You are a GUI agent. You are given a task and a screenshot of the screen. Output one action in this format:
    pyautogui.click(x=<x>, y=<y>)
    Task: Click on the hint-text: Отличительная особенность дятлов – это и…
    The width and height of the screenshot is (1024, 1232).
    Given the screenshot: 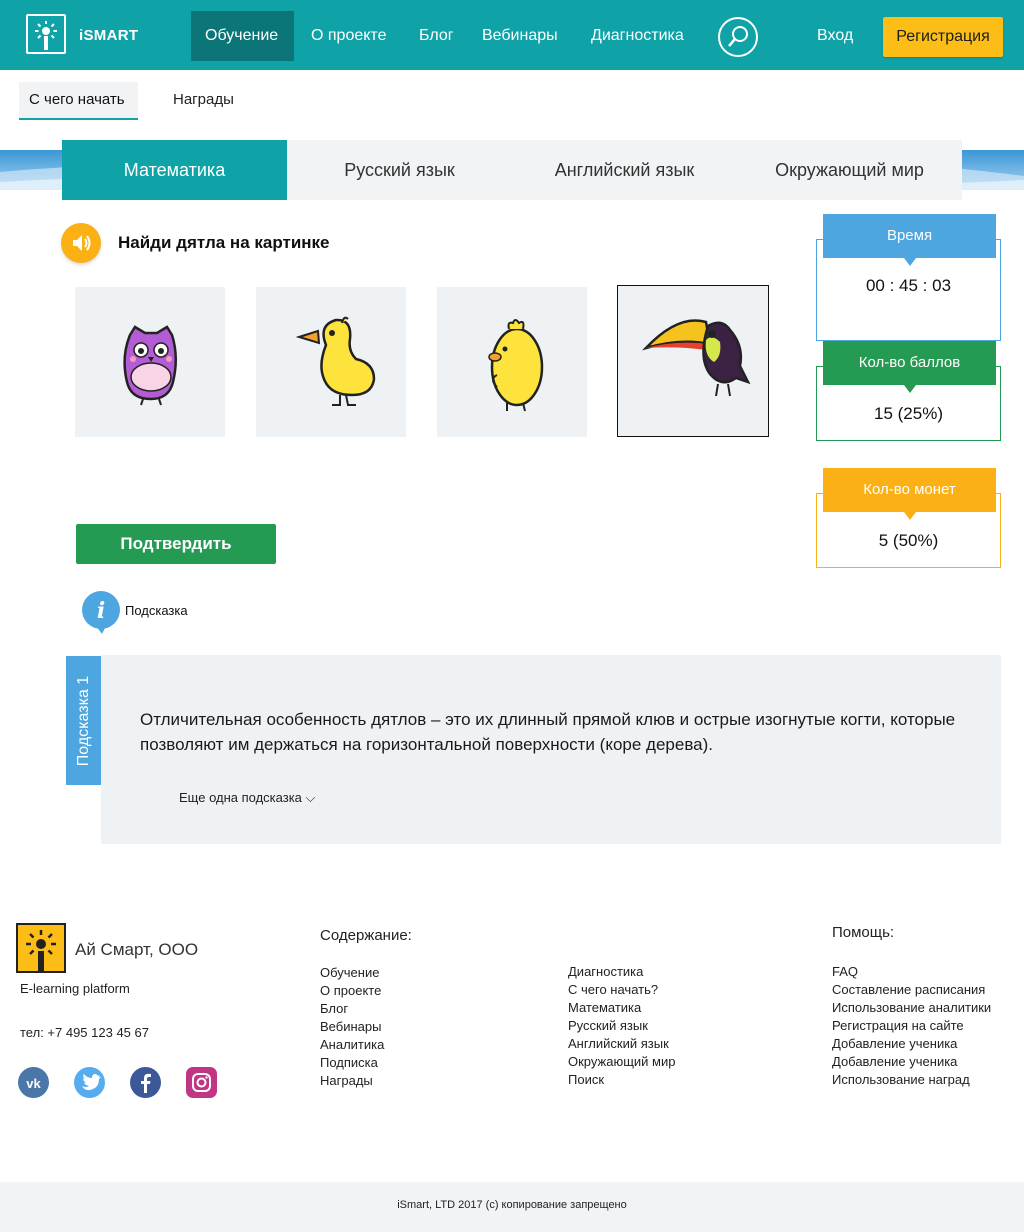 What is the action you would take?
    pyautogui.click(x=548, y=732)
    